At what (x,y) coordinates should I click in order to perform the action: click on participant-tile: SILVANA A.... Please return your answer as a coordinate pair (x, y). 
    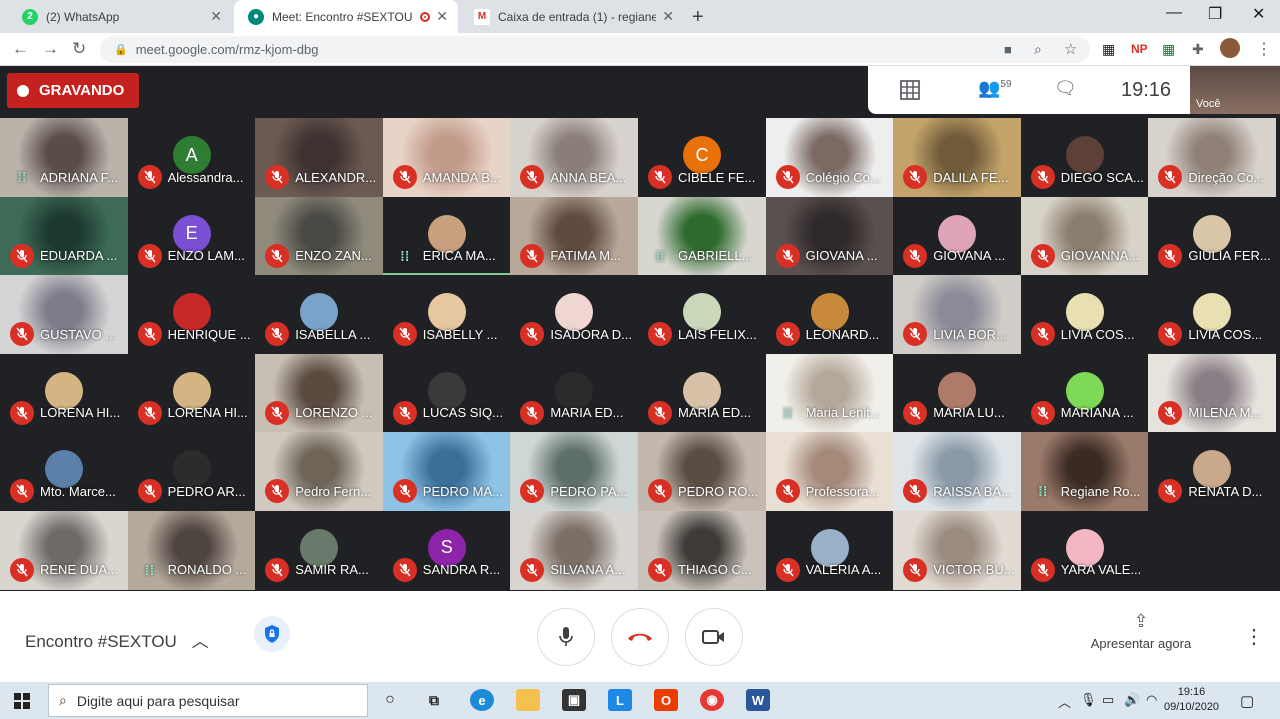
    Looking at the image, I should click on (574, 550).